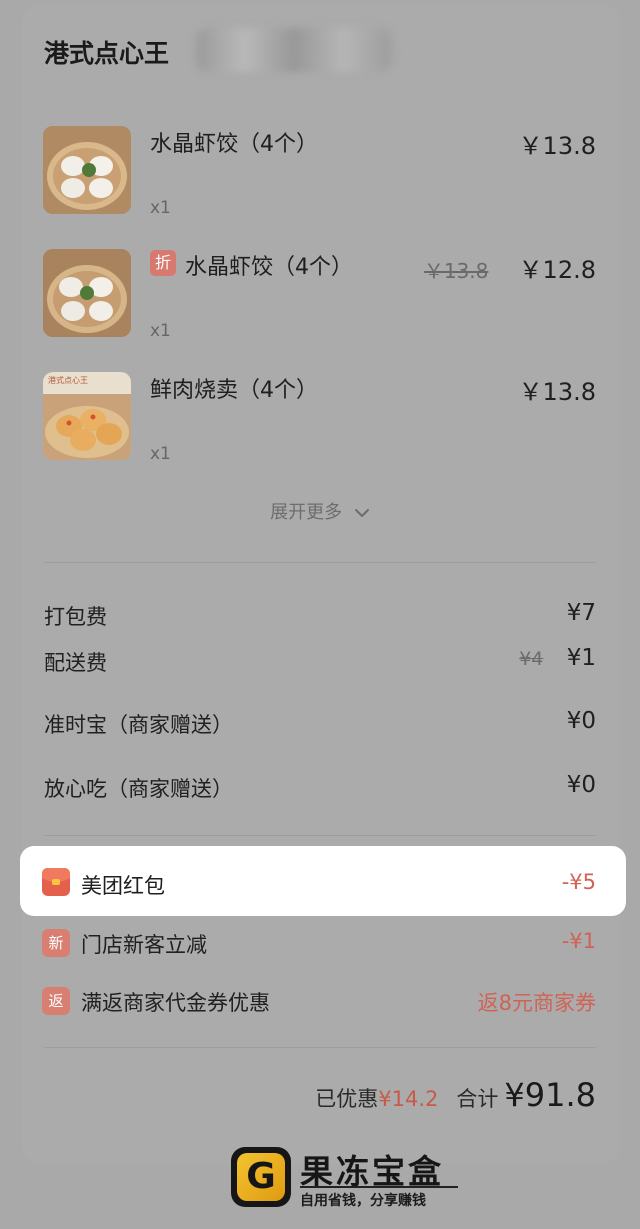 This screenshot has height=1229, width=640. I want to click on fee-original-delivery: ¥4, so click(531, 659).